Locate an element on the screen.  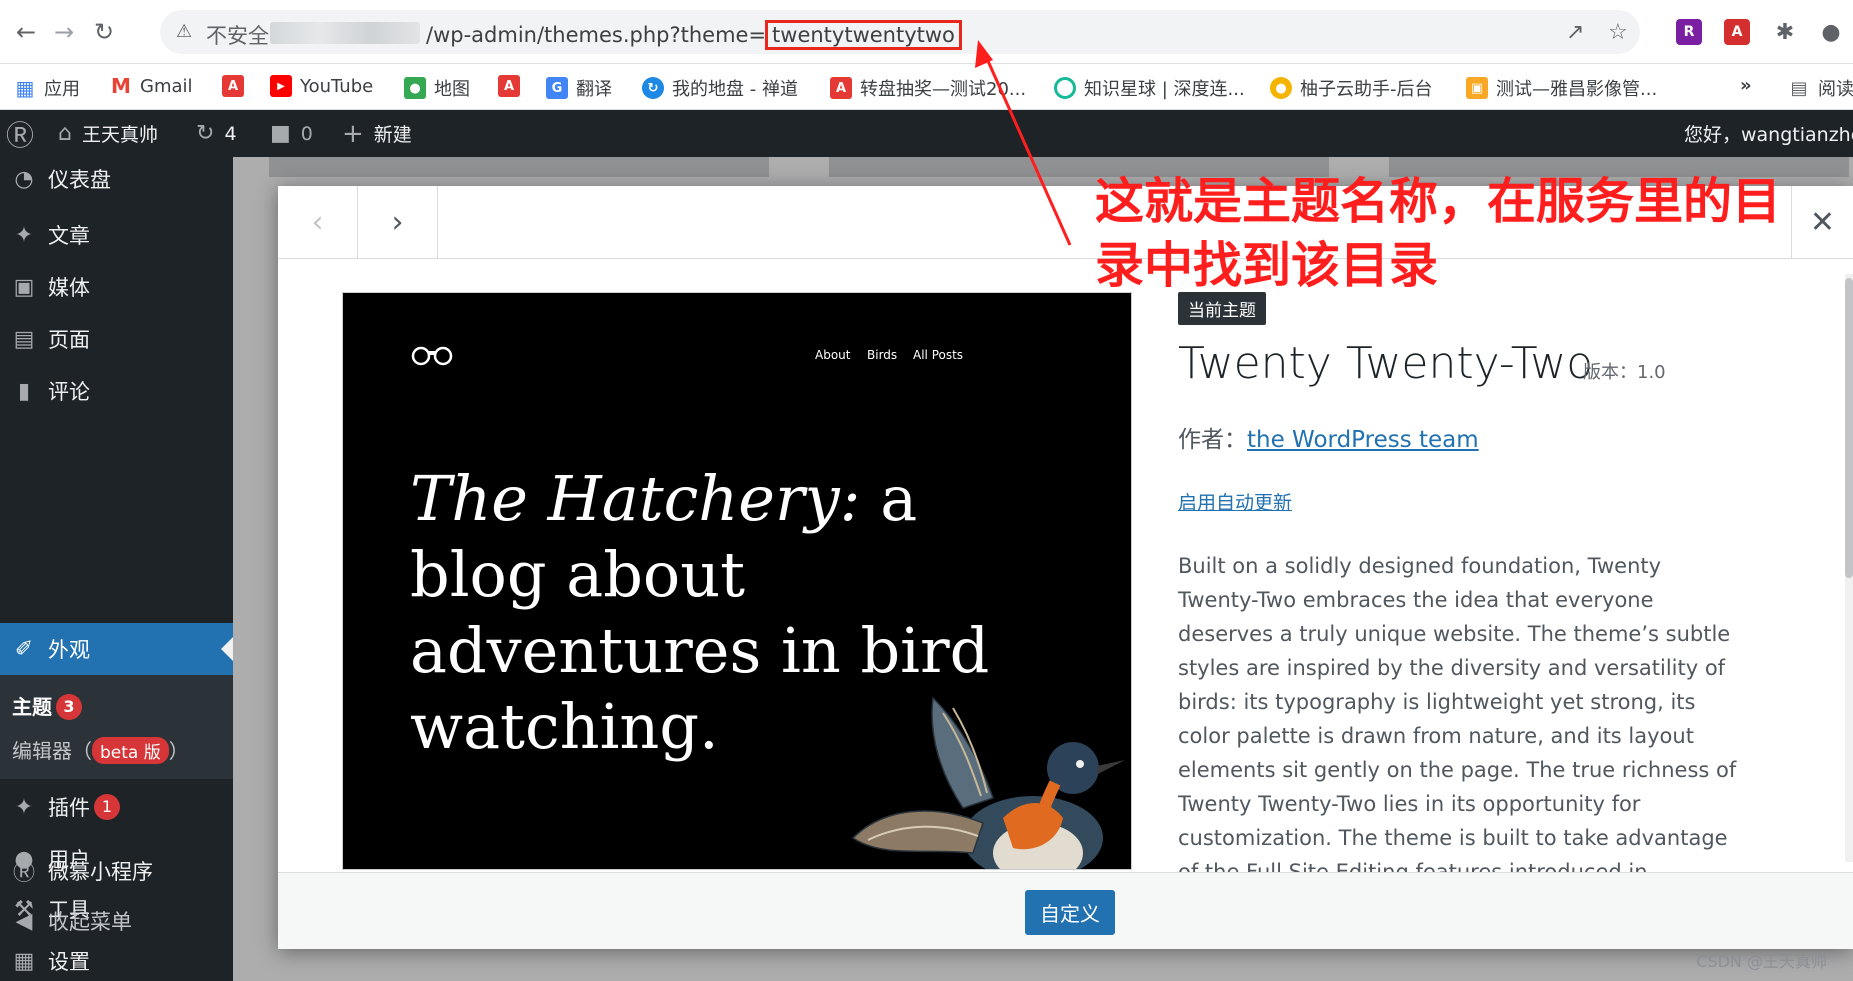
bookmark-acrobat-1: A is located at coordinates (237, 86).